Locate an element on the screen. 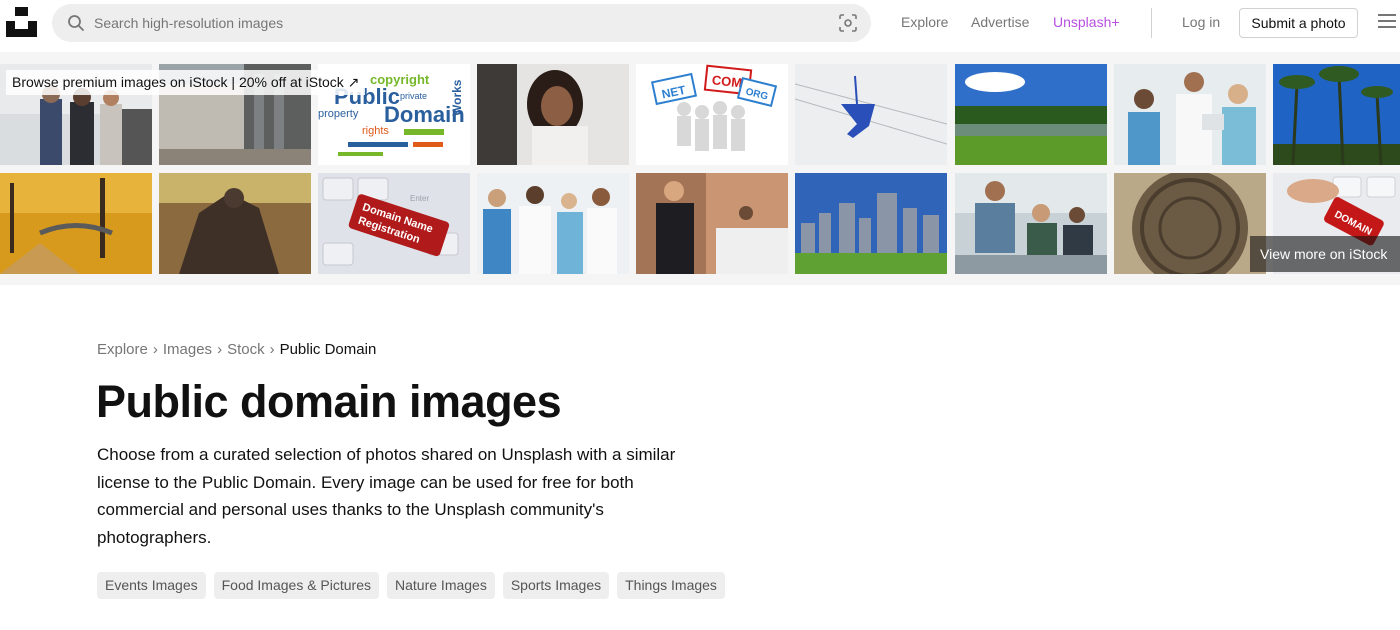  search-bar is located at coordinates (461, 23).